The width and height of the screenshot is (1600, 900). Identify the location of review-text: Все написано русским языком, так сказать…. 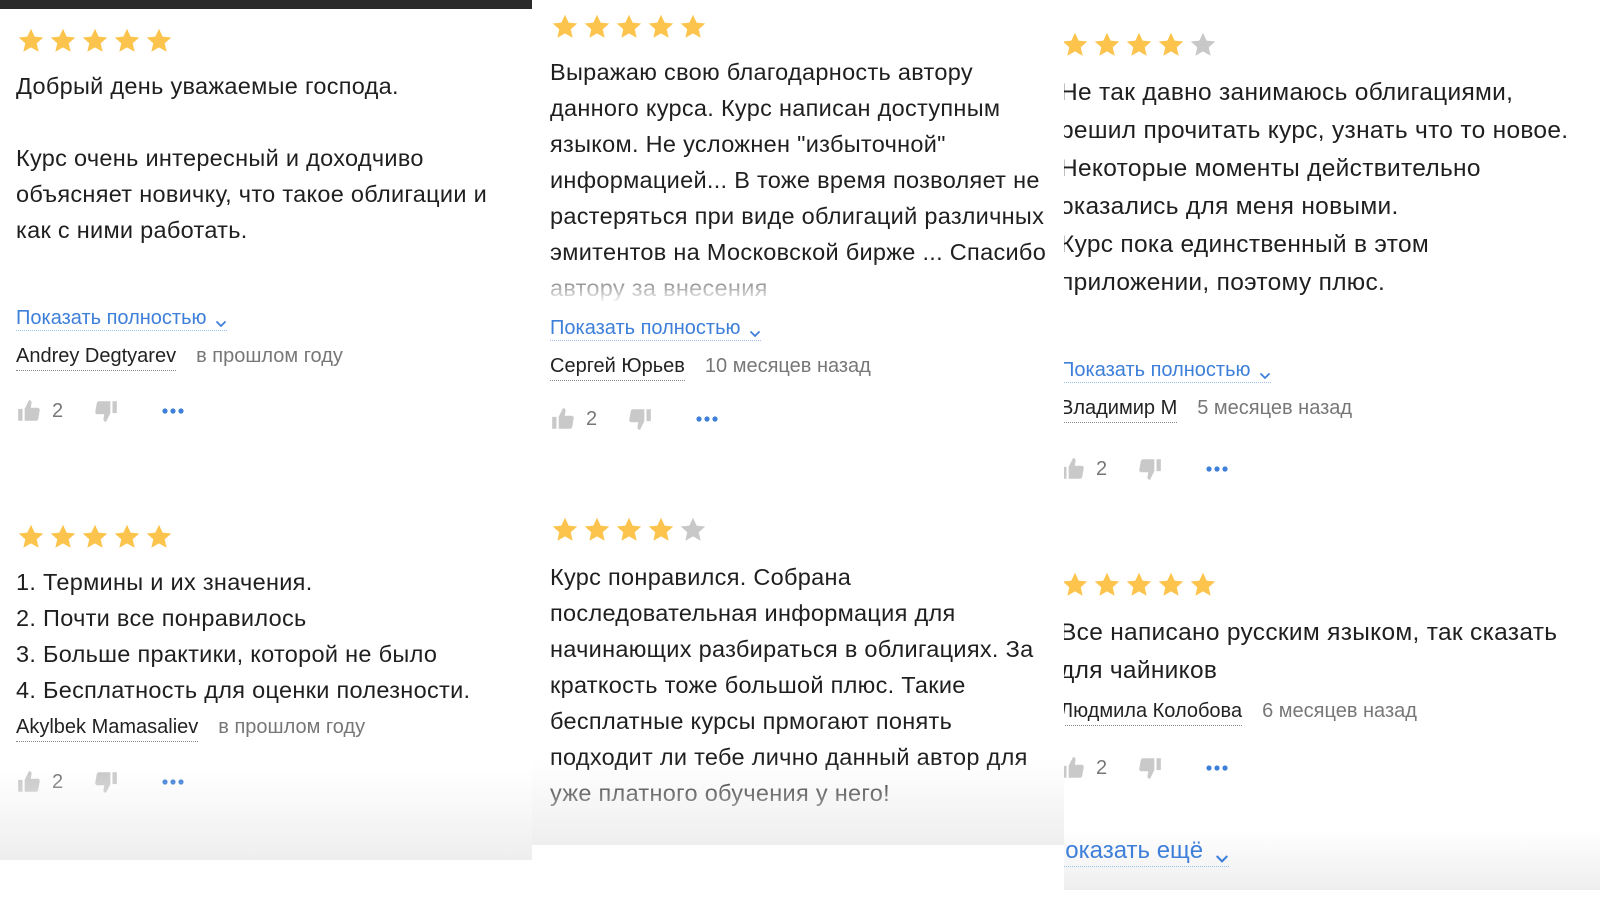
(1311, 651).